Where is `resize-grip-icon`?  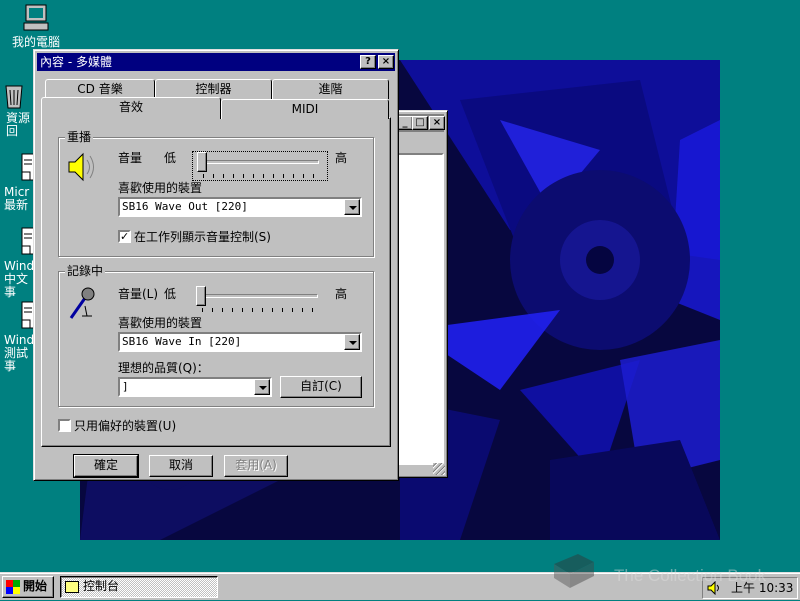
resize-grip-icon is located at coordinates (439, 469).